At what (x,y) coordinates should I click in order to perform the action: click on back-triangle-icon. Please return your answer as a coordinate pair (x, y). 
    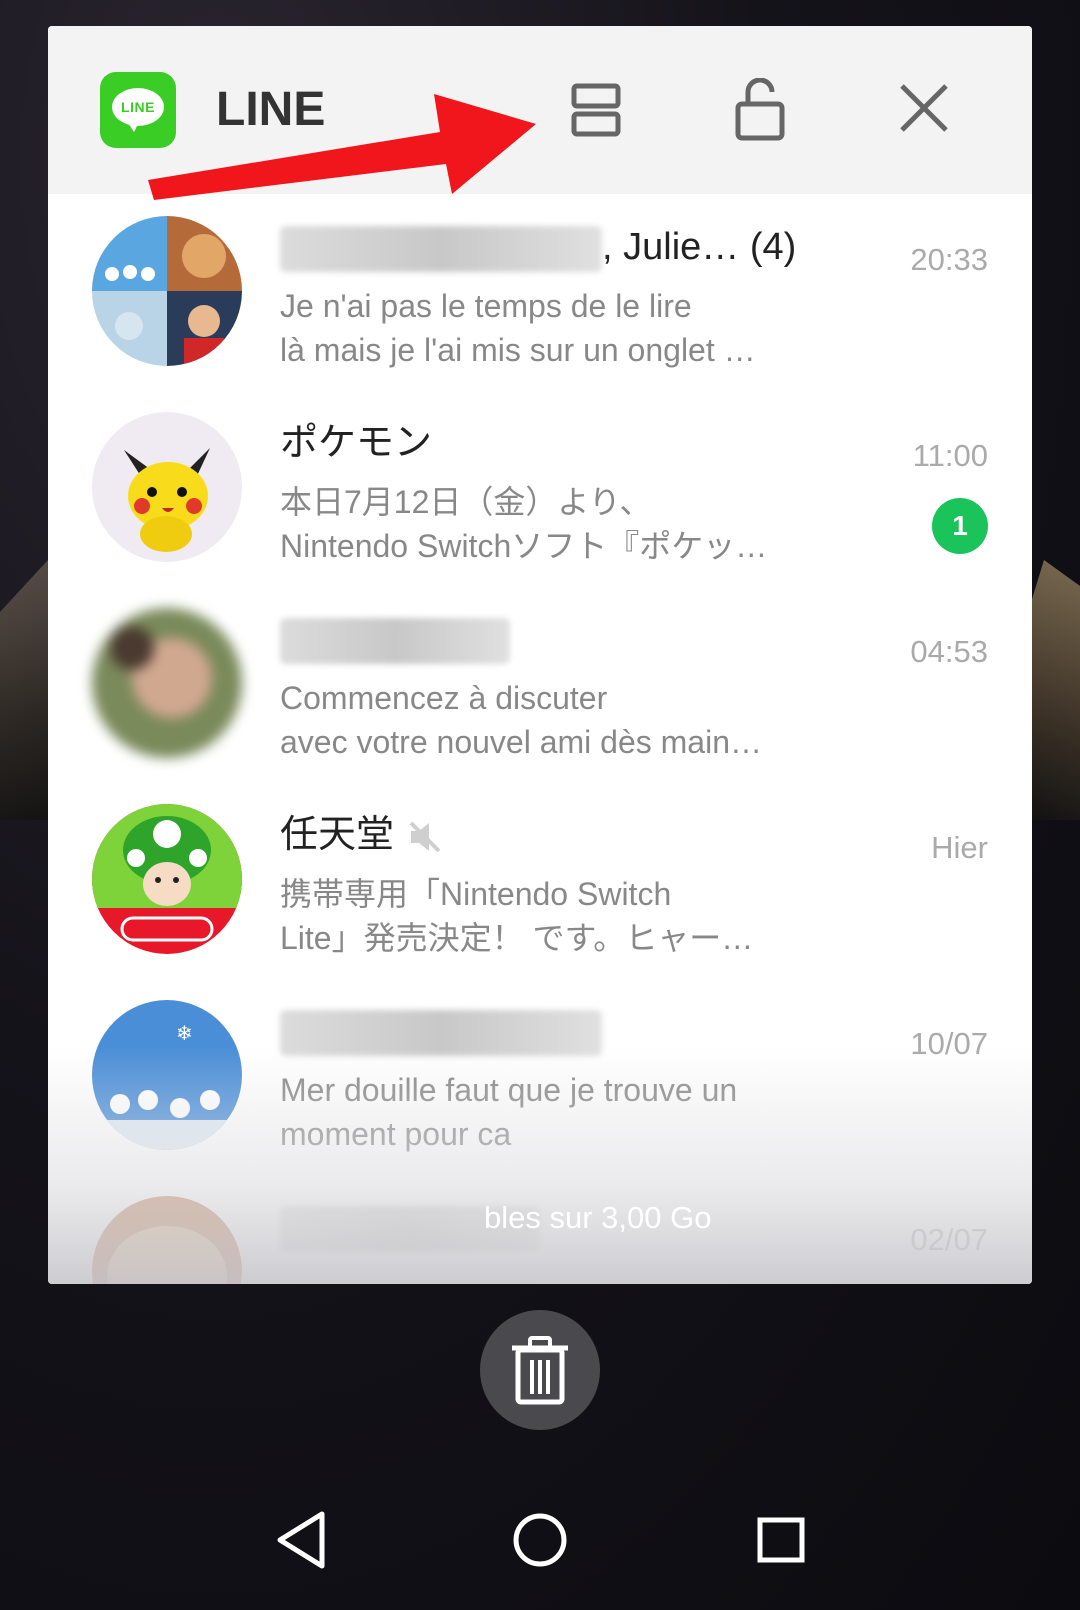
    Looking at the image, I should click on (301, 1540).